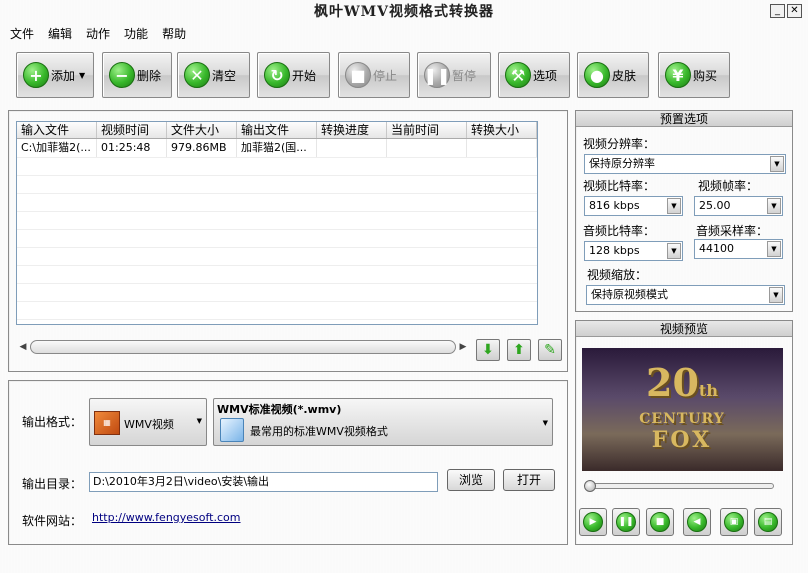  I want to click on open-folder-button: ▤, so click(768, 522).